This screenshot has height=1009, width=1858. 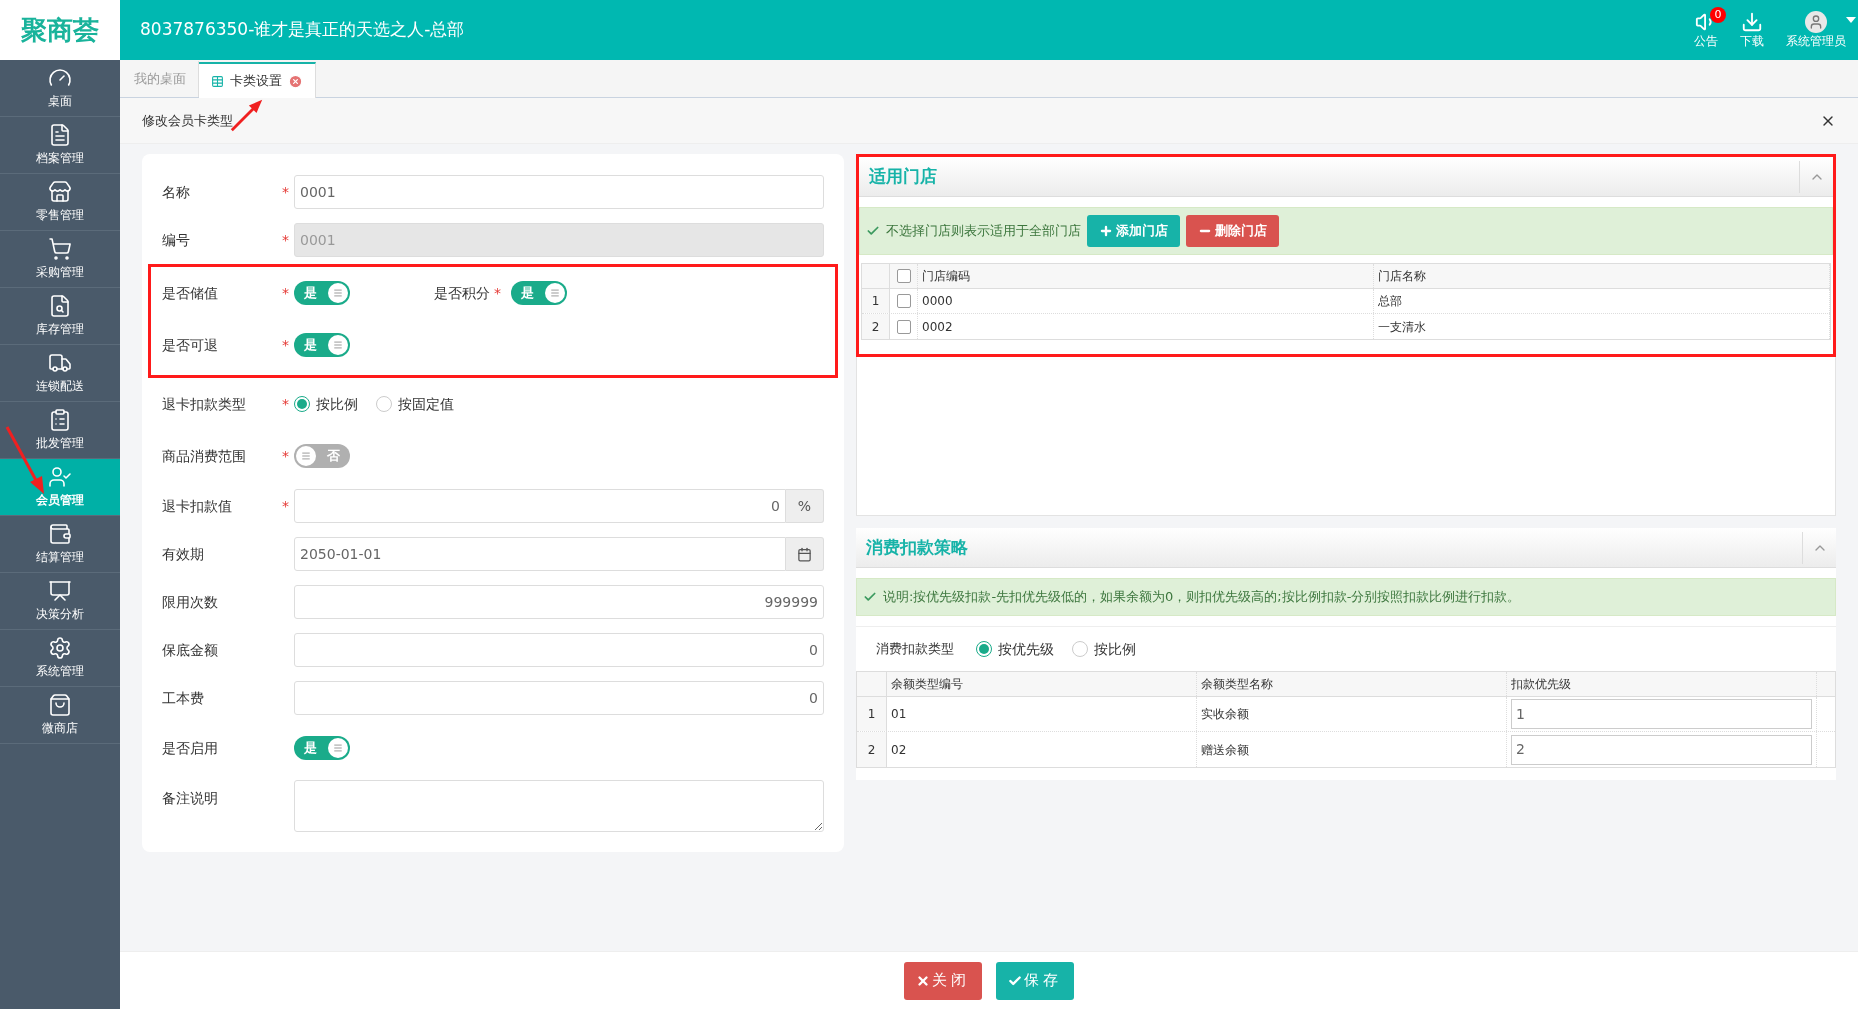 I want to click on calendar-icon, so click(x=804, y=554).